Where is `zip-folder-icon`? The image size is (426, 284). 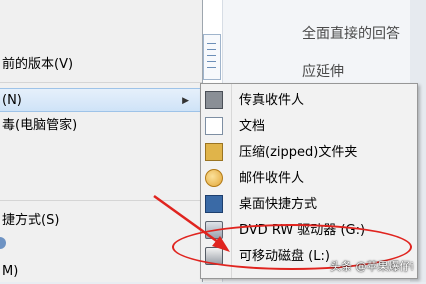 zip-folder-icon is located at coordinates (214, 152).